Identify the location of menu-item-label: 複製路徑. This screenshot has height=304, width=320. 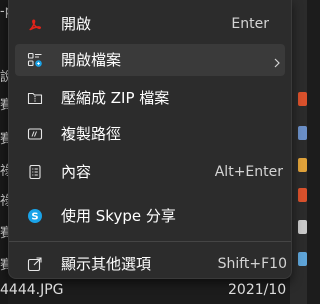
(91, 134).